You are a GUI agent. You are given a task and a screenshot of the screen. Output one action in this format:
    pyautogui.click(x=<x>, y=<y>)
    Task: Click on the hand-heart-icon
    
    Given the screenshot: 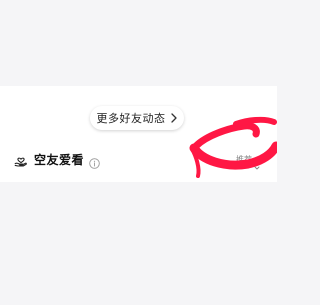 What is the action you would take?
    pyautogui.click(x=21, y=159)
    